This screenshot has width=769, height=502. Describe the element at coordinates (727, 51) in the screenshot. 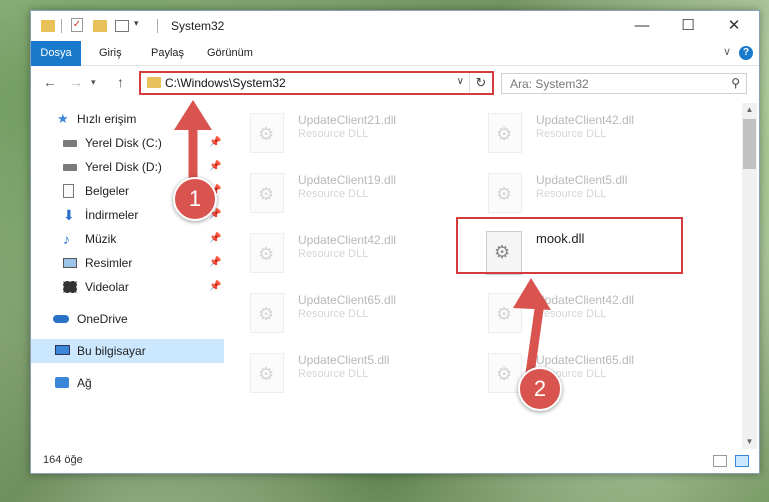

I see `expand-ribbon-icon: ∨` at that location.